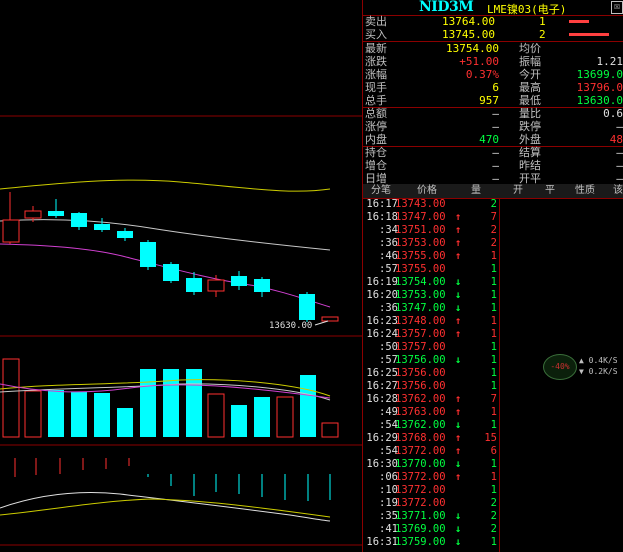 The width and height of the screenshot is (623, 552). I want to click on tick-time: 16:18, so click(382, 217).